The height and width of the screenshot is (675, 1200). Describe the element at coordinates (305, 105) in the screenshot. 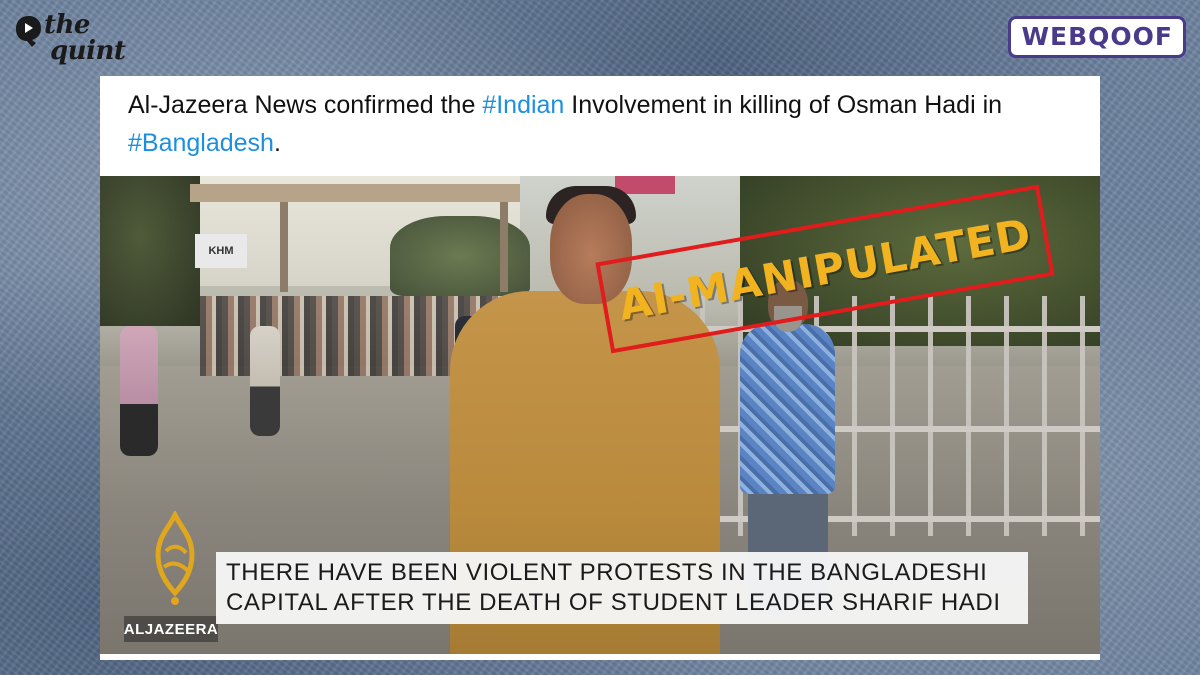

I see `tweet-text-segment: Al-Jazeera News confirmed the` at that location.